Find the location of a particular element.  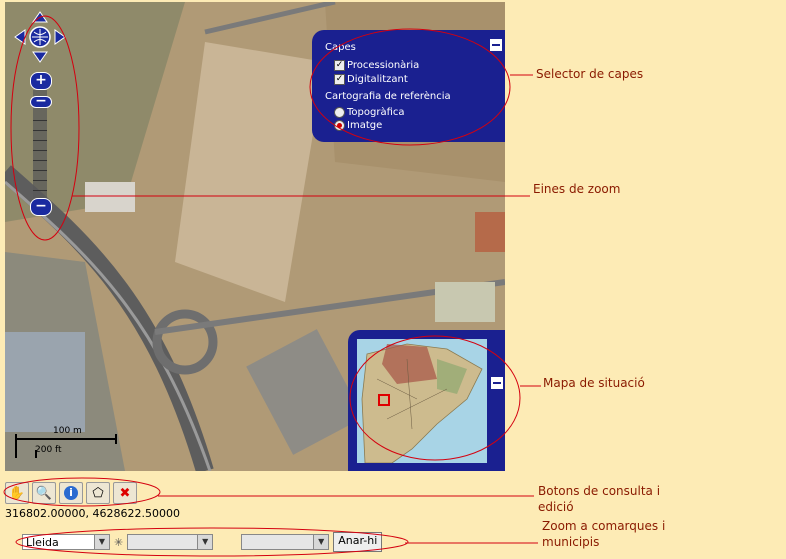

zoom-slider-track: − is located at coordinates (41, 146).